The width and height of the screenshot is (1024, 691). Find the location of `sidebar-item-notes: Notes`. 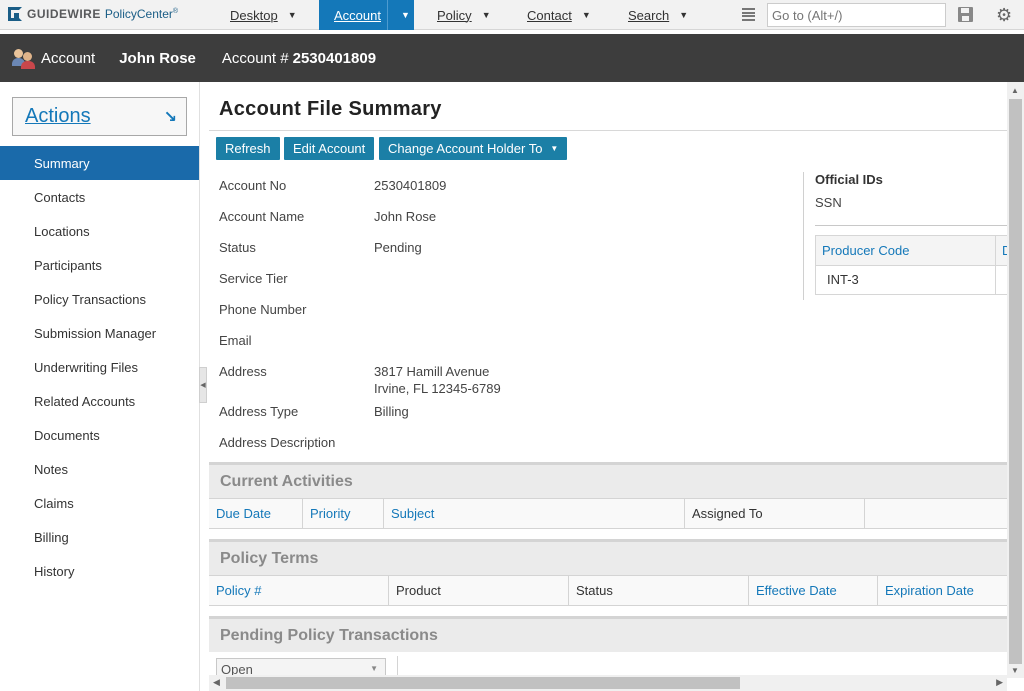

sidebar-item-notes: Notes is located at coordinates (99, 469).